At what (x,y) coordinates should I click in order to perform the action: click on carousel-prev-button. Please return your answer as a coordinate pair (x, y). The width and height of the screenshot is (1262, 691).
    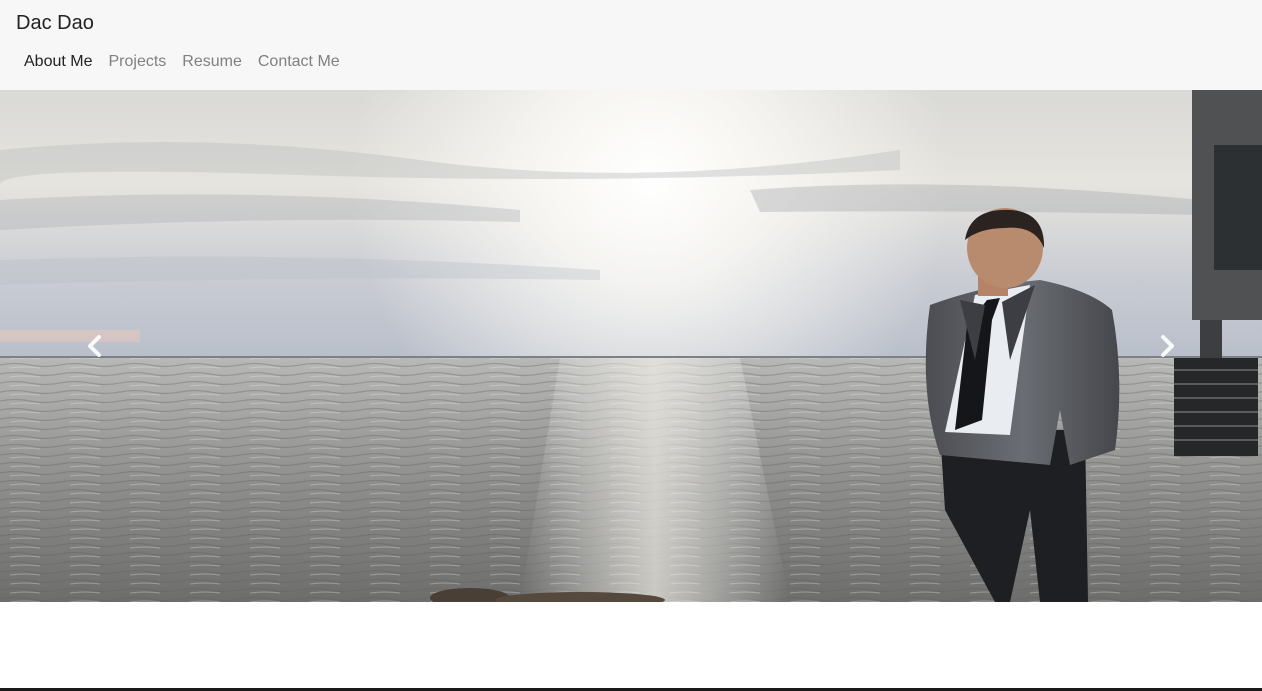
    Looking at the image, I should click on (95, 346).